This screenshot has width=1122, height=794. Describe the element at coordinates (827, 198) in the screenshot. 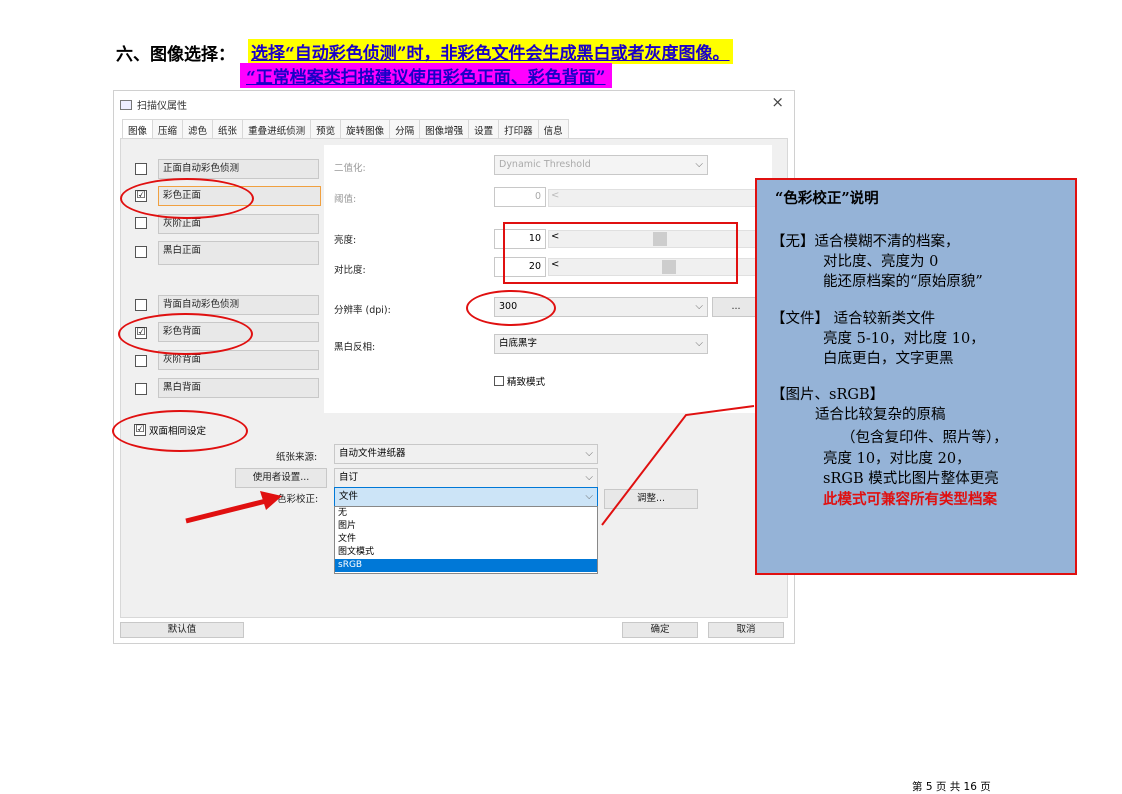

I see `info-title: “色彩校正”说明` at that location.